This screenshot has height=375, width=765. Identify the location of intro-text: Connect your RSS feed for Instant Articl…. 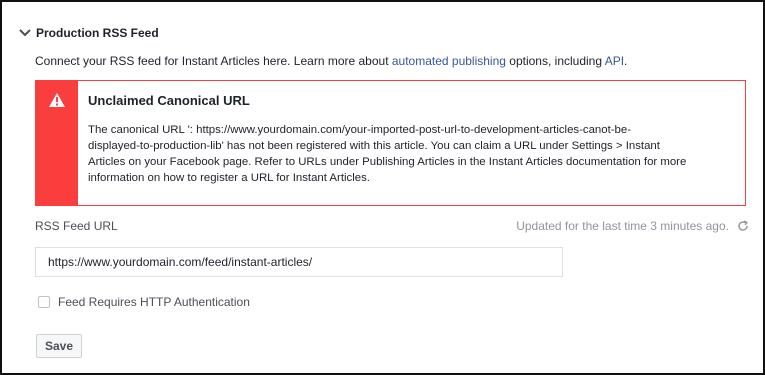
(331, 61).